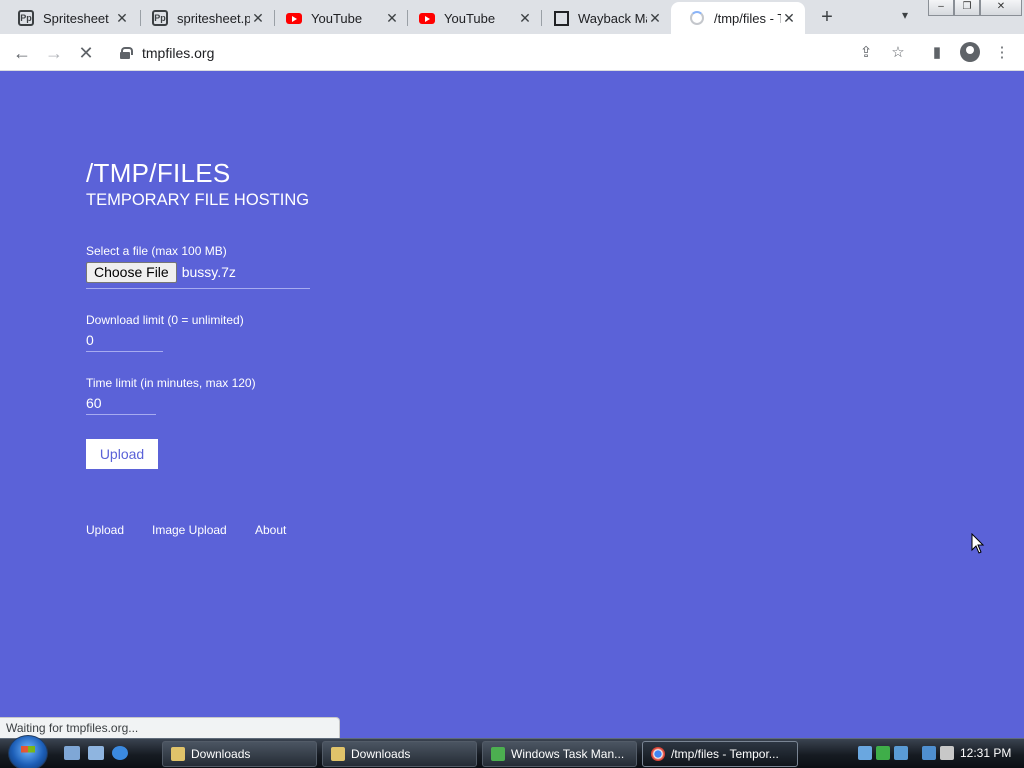  I want to click on profile-avatar, so click(970, 52).